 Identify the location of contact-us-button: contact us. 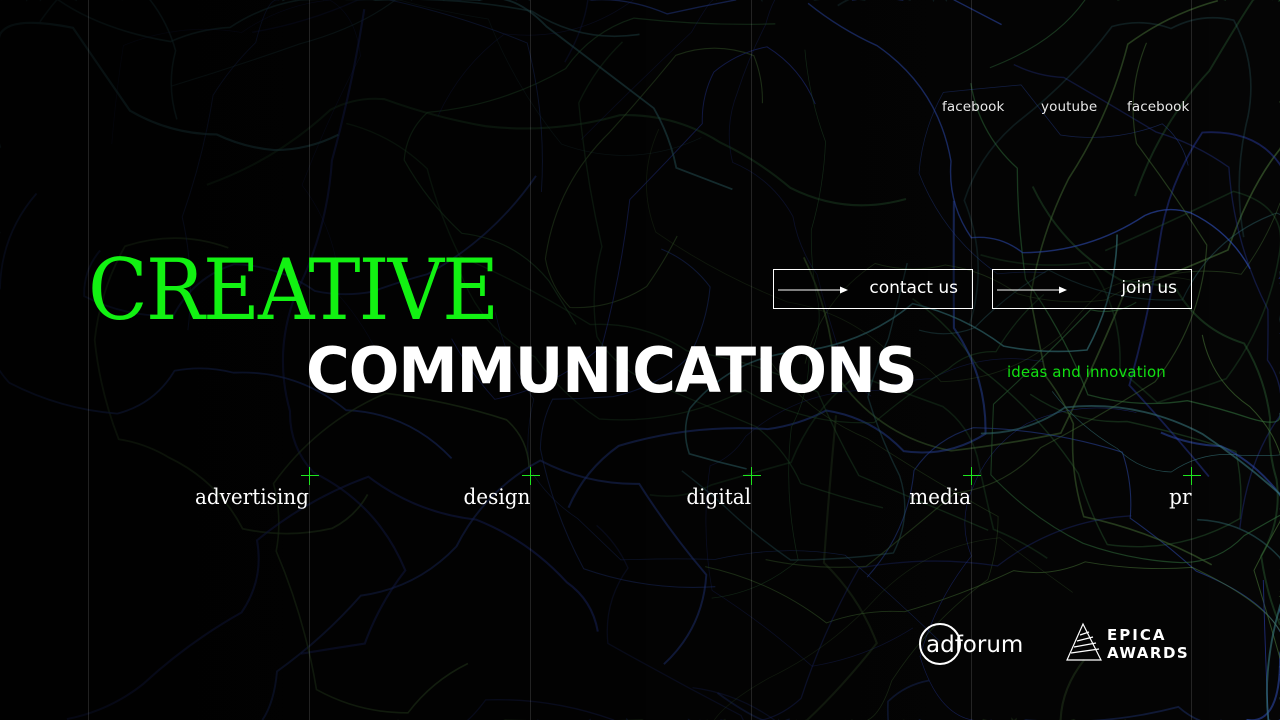
(873, 289).